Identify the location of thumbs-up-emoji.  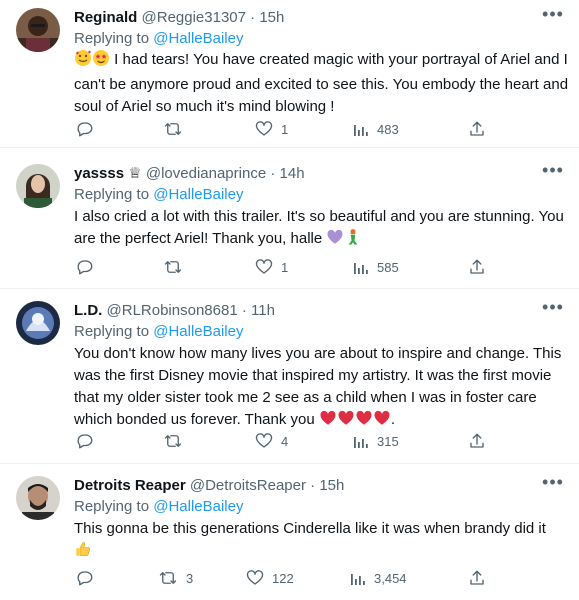
(83, 552).